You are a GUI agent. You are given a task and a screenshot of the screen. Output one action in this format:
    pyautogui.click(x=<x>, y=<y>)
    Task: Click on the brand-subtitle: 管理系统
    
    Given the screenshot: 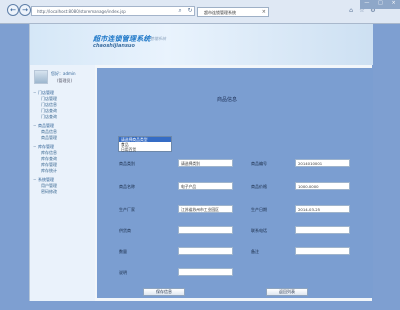 What is the action you would take?
    pyautogui.click(x=158, y=38)
    